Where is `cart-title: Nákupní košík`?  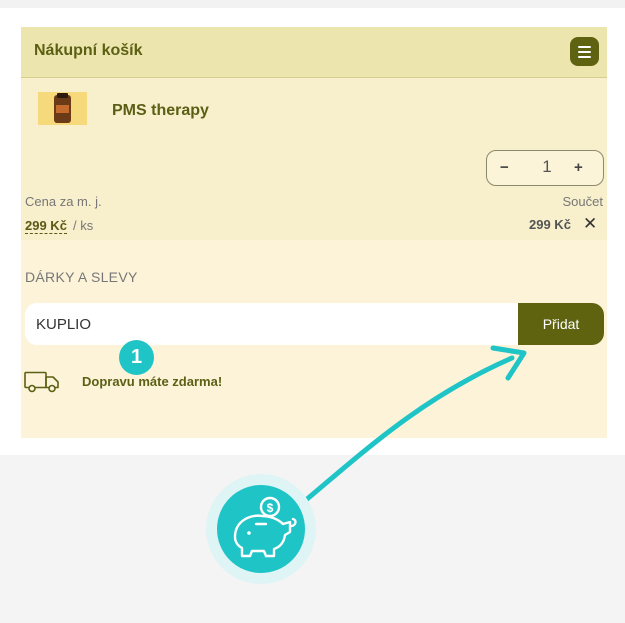 cart-title: Nákupní košík is located at coordinates (88, 50).